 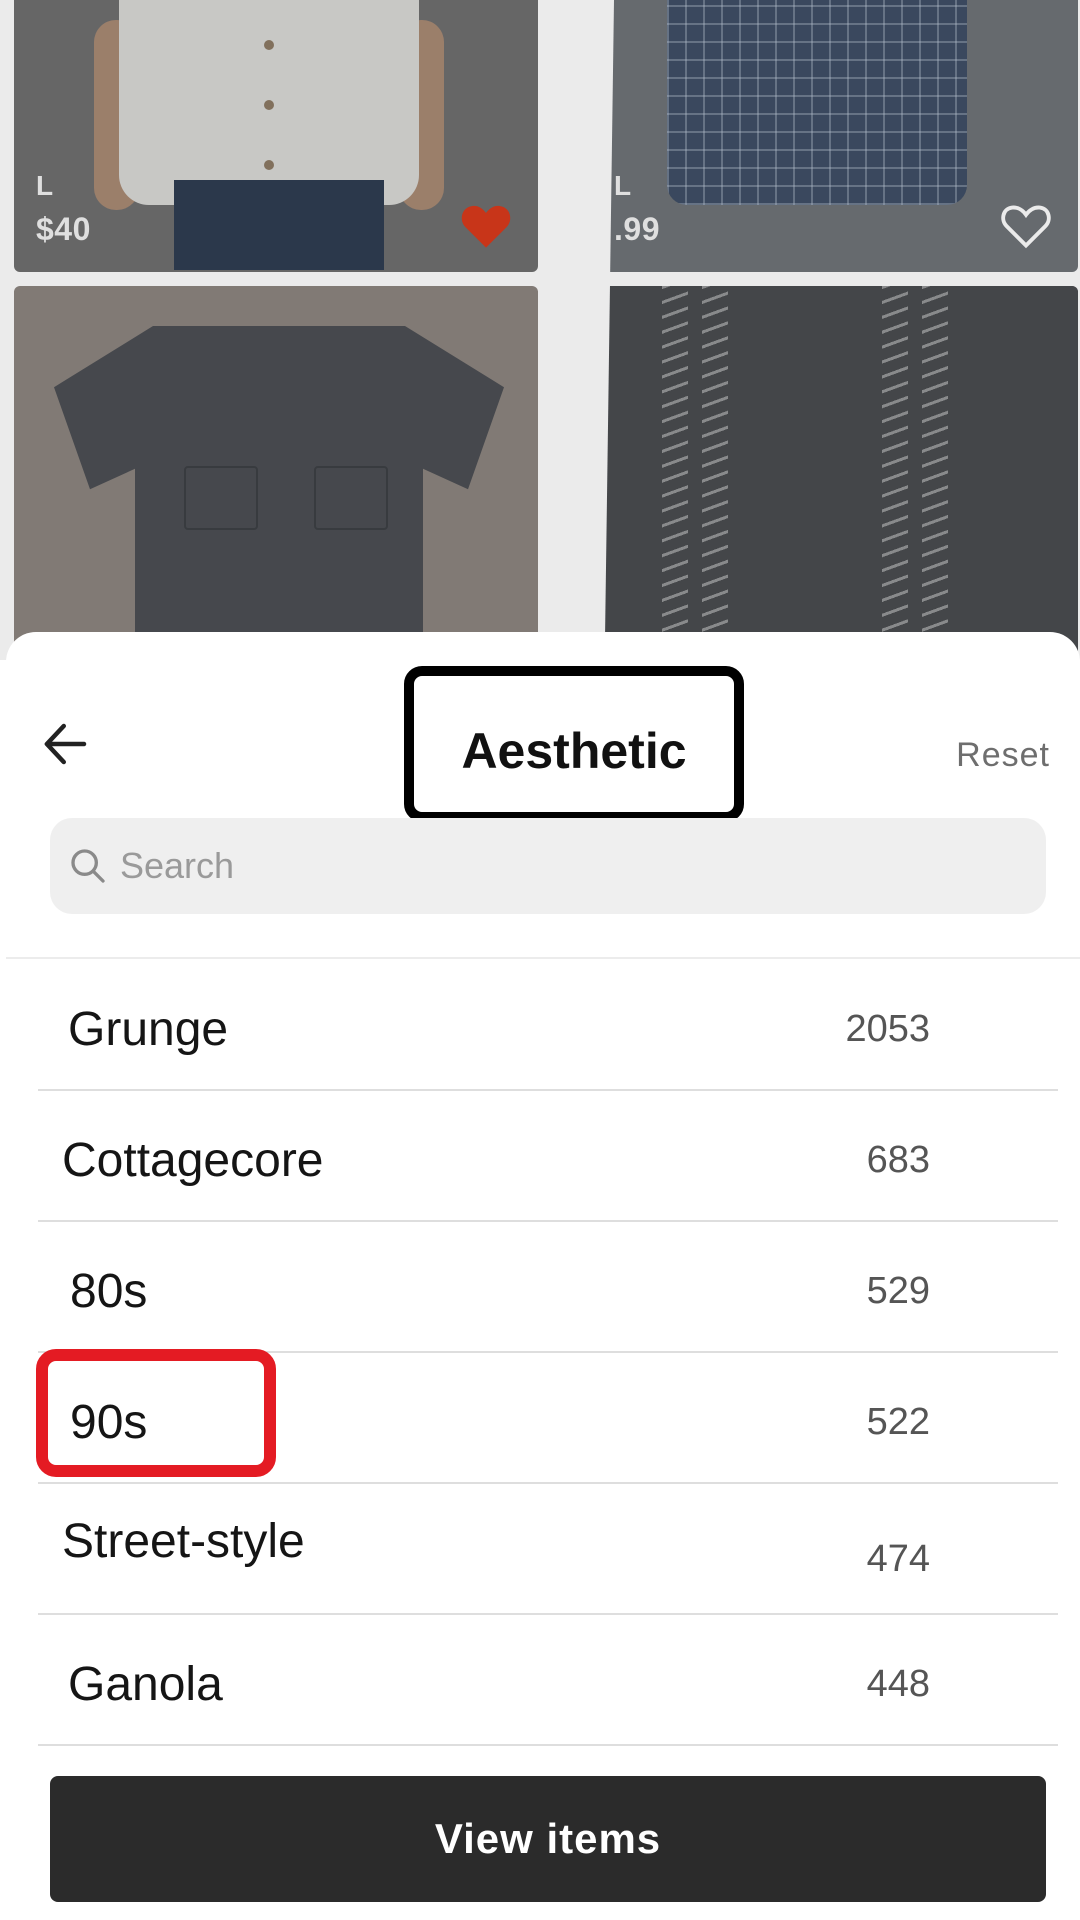 What do you see at coordinates (898, 1422) in the screenshot?
I see `list-item-count: 522` at bounding box center [898, 1422].